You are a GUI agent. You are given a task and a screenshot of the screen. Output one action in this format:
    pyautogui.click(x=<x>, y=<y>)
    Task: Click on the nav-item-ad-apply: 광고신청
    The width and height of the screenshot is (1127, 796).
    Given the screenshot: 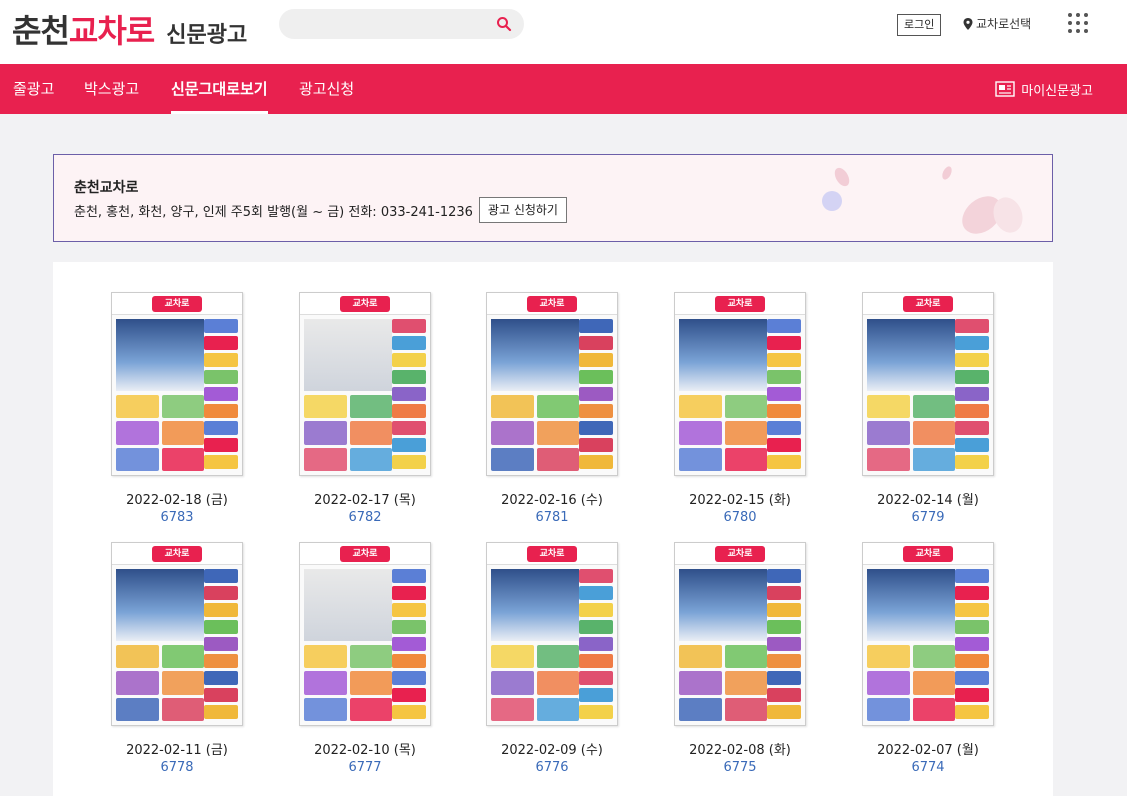 What is the action you would take?
    pyautogui.click(x=326, y=89)
    